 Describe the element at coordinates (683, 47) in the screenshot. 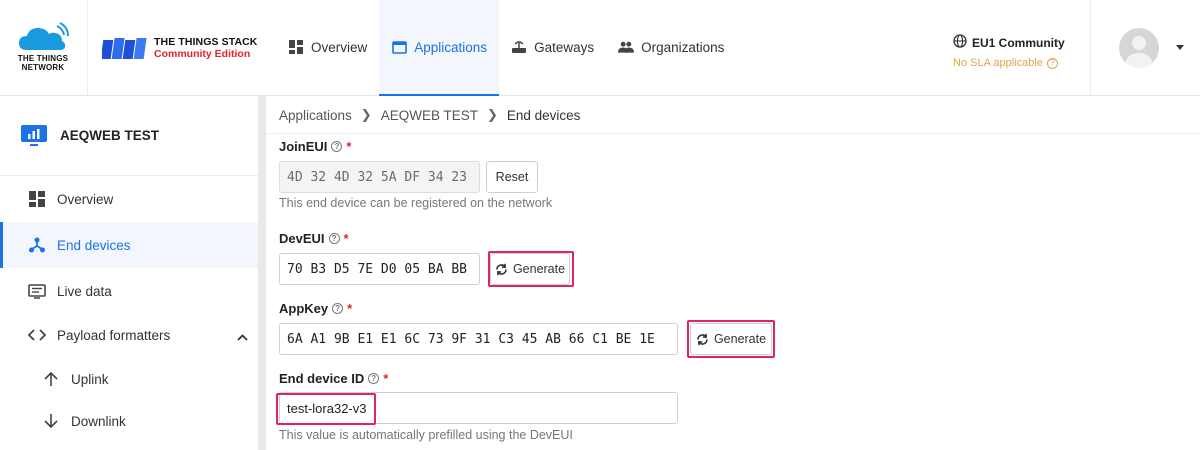

I see `nav-organizations-label: Organizations` at that location.